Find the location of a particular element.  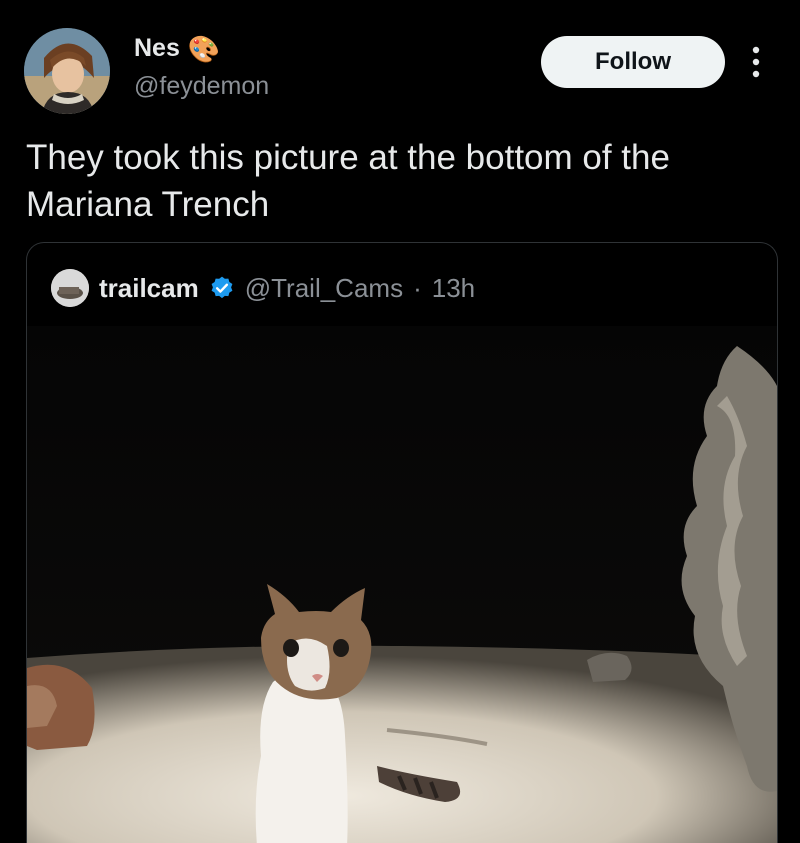

author-avatar is located at coordinates (67, 71).